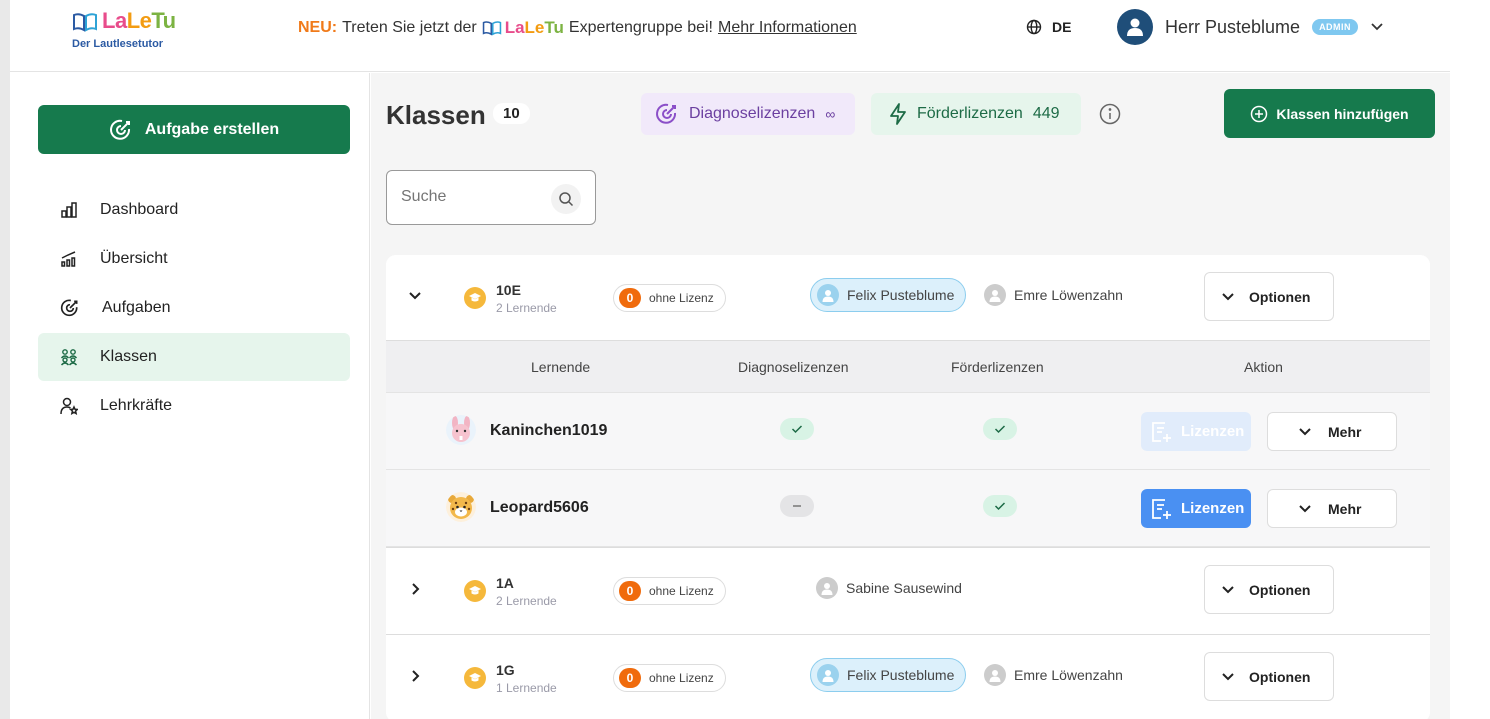  I want to click on search-icon, so click(566, 199).